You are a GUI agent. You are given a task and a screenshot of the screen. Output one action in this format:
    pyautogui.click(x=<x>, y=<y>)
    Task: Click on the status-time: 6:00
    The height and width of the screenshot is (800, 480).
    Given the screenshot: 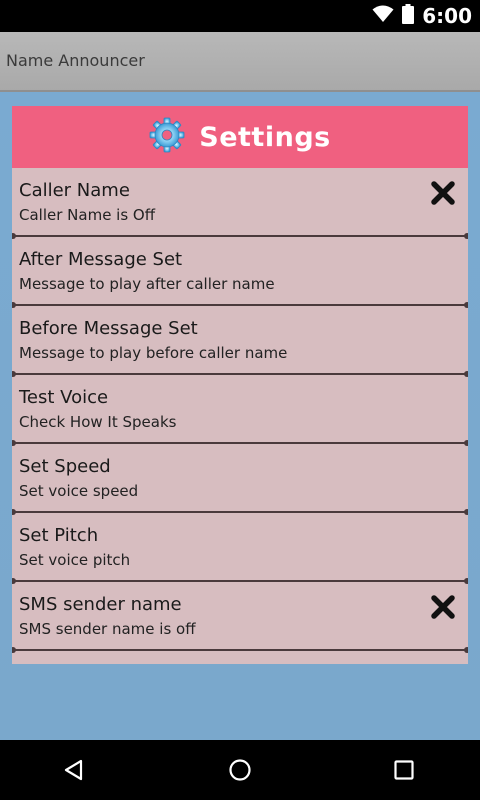 What is the action you would take?
    pyautogui.click(x=447, y=16)
    